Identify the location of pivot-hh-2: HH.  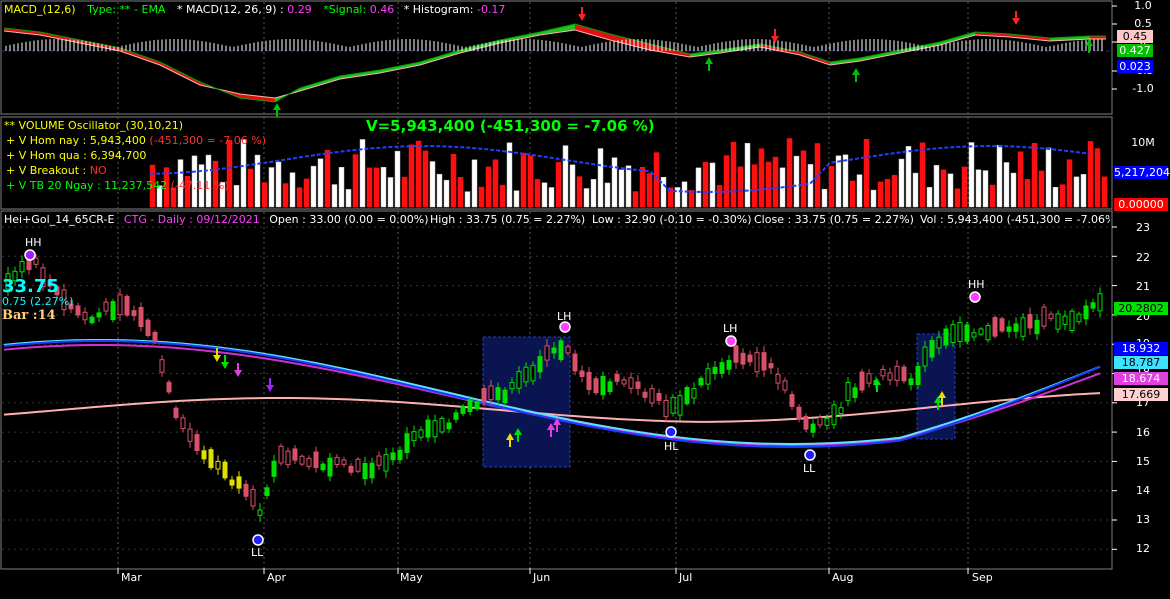
(976, 284).